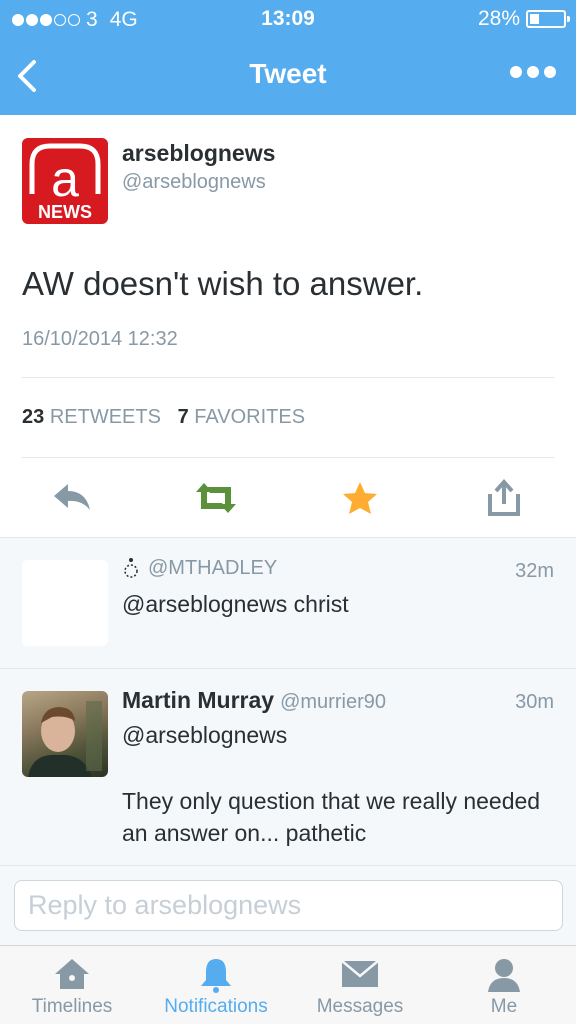  I want to click on navigation-bar: Tweet, so click(288, 77).